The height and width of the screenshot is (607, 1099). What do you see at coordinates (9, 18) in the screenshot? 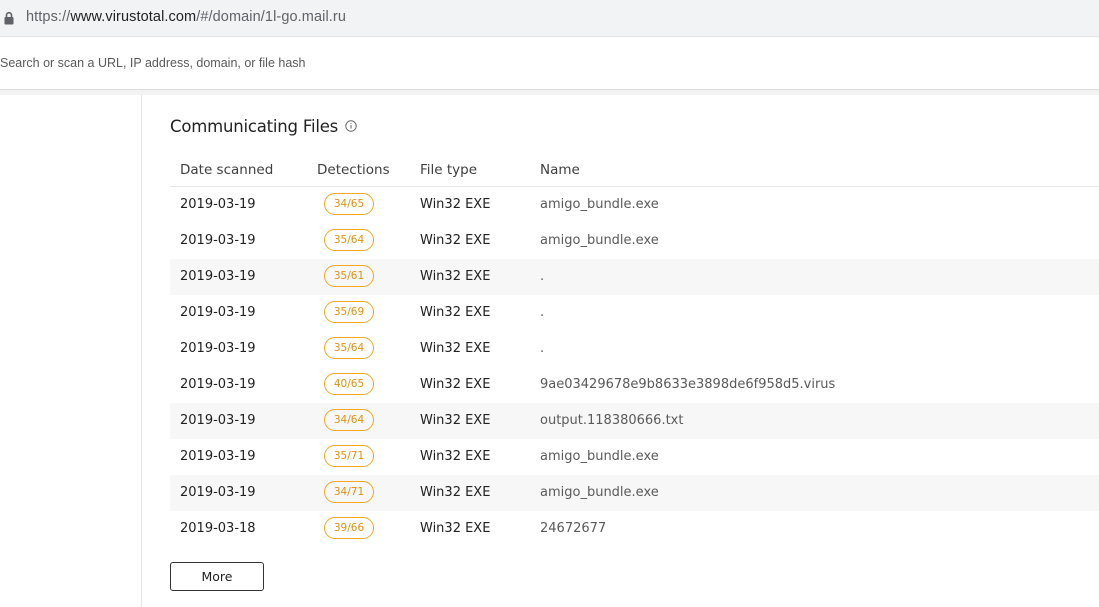
I see `lock-icon` at bounding box center [9, 18].